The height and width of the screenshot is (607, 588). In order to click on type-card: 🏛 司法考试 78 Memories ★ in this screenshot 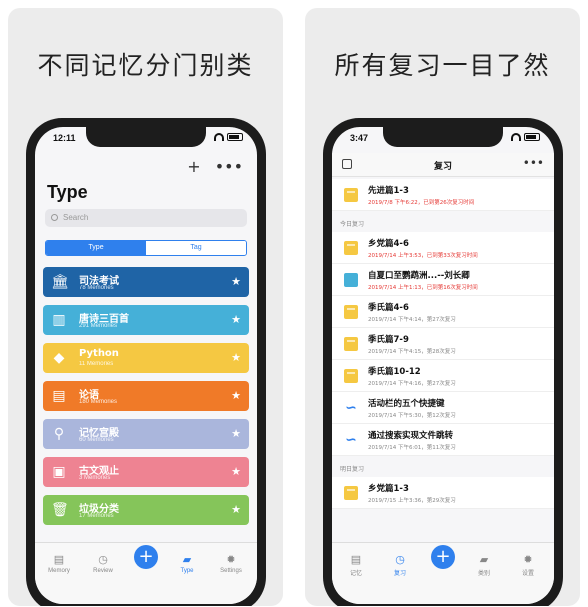, I will do `click(146, 282)`.